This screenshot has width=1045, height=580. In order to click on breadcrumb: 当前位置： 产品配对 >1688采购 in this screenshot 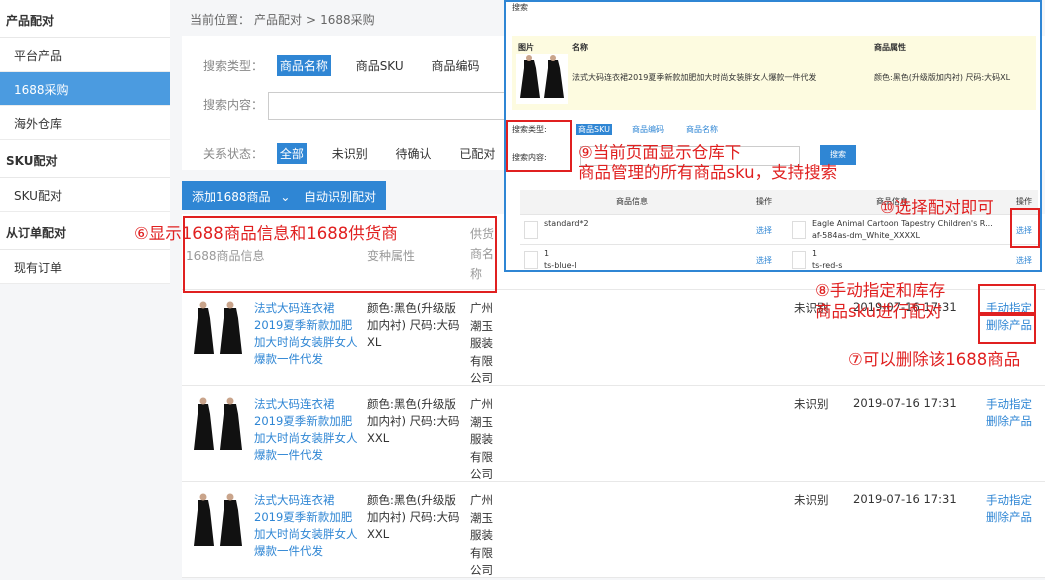, I will do `click(284, 19)`.